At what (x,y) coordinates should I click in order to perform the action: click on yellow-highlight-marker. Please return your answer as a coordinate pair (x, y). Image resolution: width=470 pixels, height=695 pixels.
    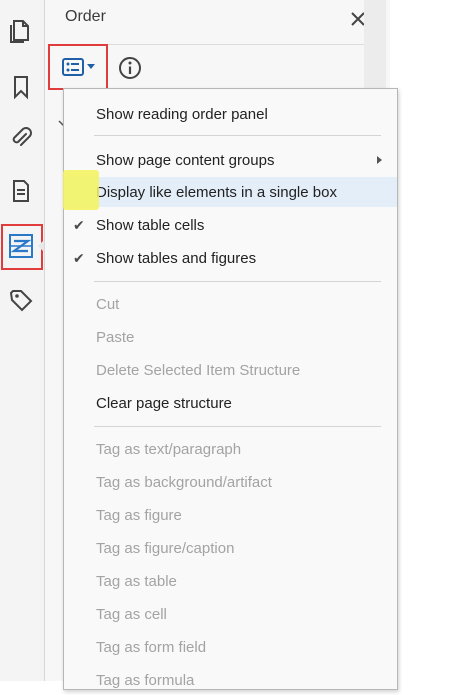
    Looking at the image, I should click on (81, 190).